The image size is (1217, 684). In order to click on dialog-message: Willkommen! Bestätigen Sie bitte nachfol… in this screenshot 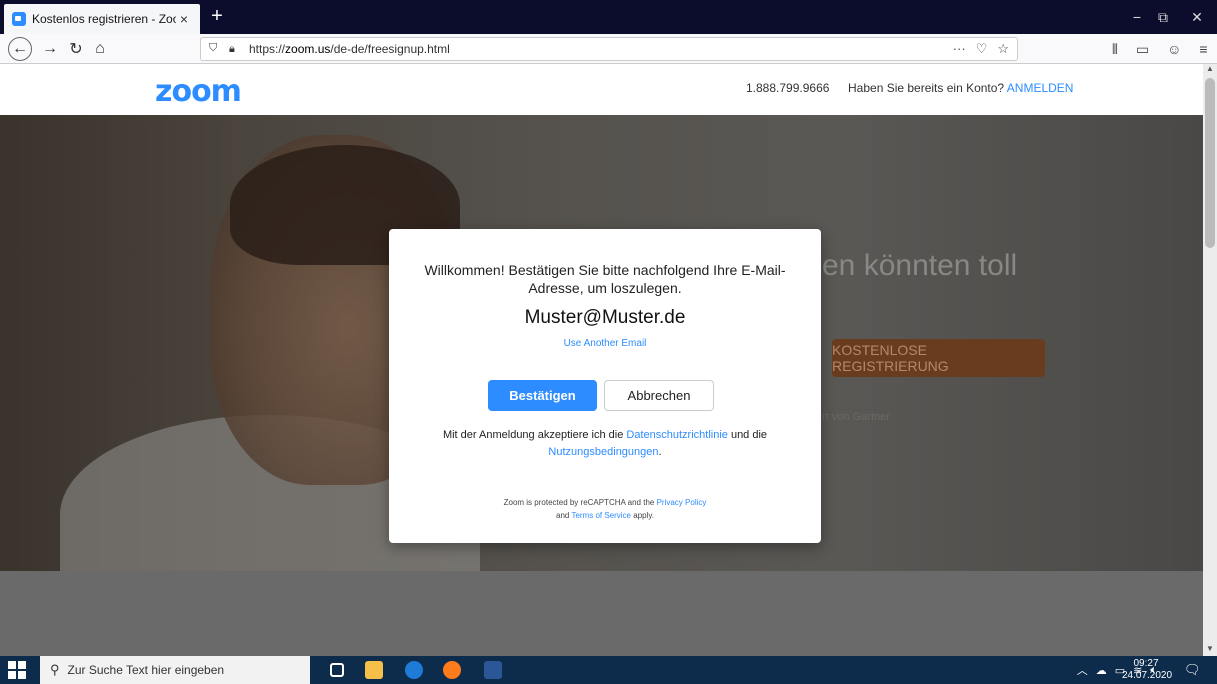, I will do `click(605, 279)`.